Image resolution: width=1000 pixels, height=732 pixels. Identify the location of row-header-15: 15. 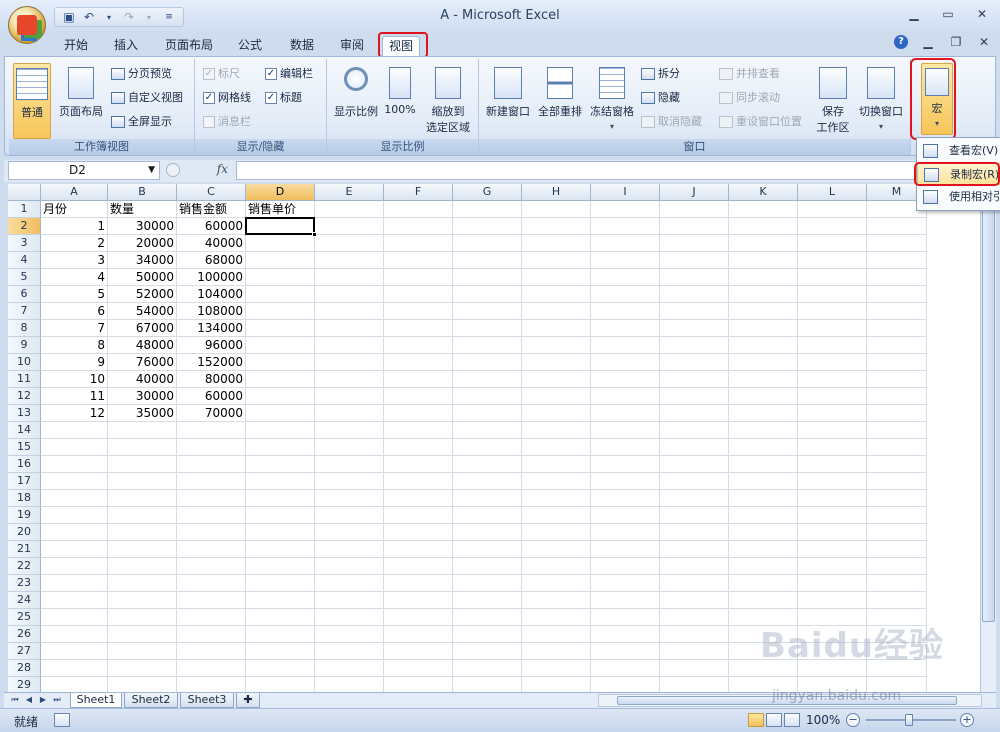
(24, 447).